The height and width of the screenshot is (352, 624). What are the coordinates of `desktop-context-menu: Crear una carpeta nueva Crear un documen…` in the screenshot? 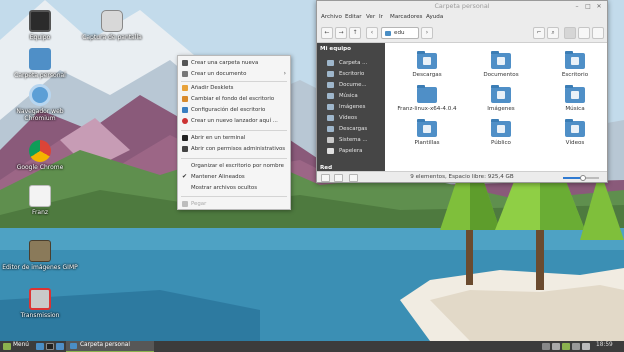 It's located at (234, 132).